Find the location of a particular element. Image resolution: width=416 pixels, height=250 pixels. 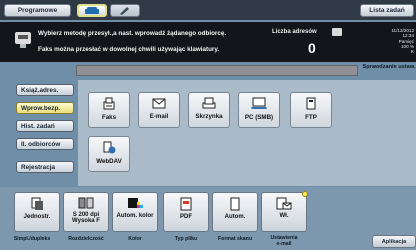

destination-count: 0 is located at coordinates (312, 48).